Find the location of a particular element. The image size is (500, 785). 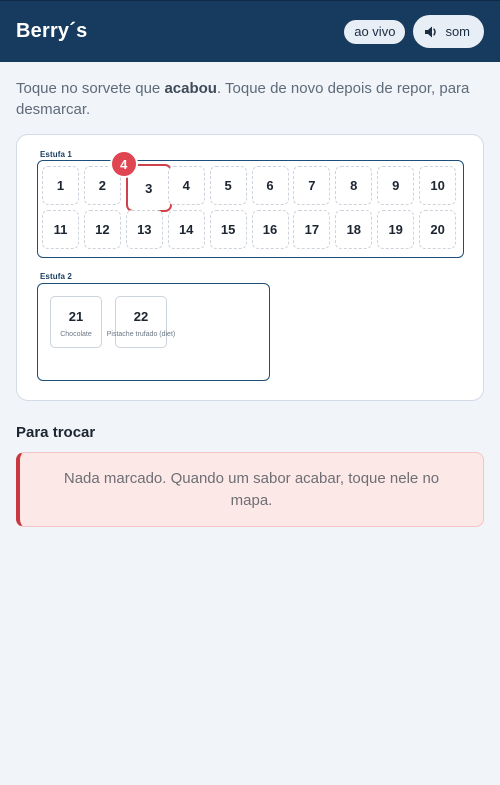

shelf-cell-18: 18 is located at coordinates (354, 229).